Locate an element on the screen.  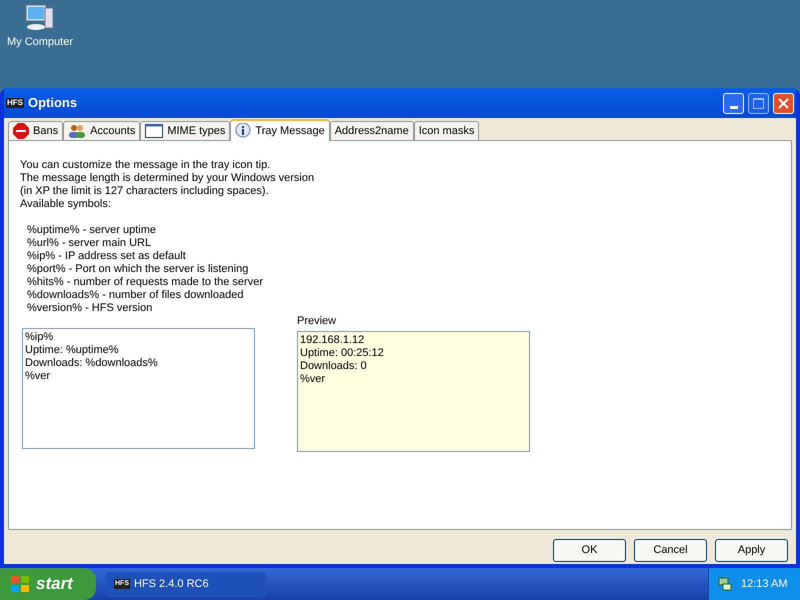
start-button: start is located at coordinates (48, 584).